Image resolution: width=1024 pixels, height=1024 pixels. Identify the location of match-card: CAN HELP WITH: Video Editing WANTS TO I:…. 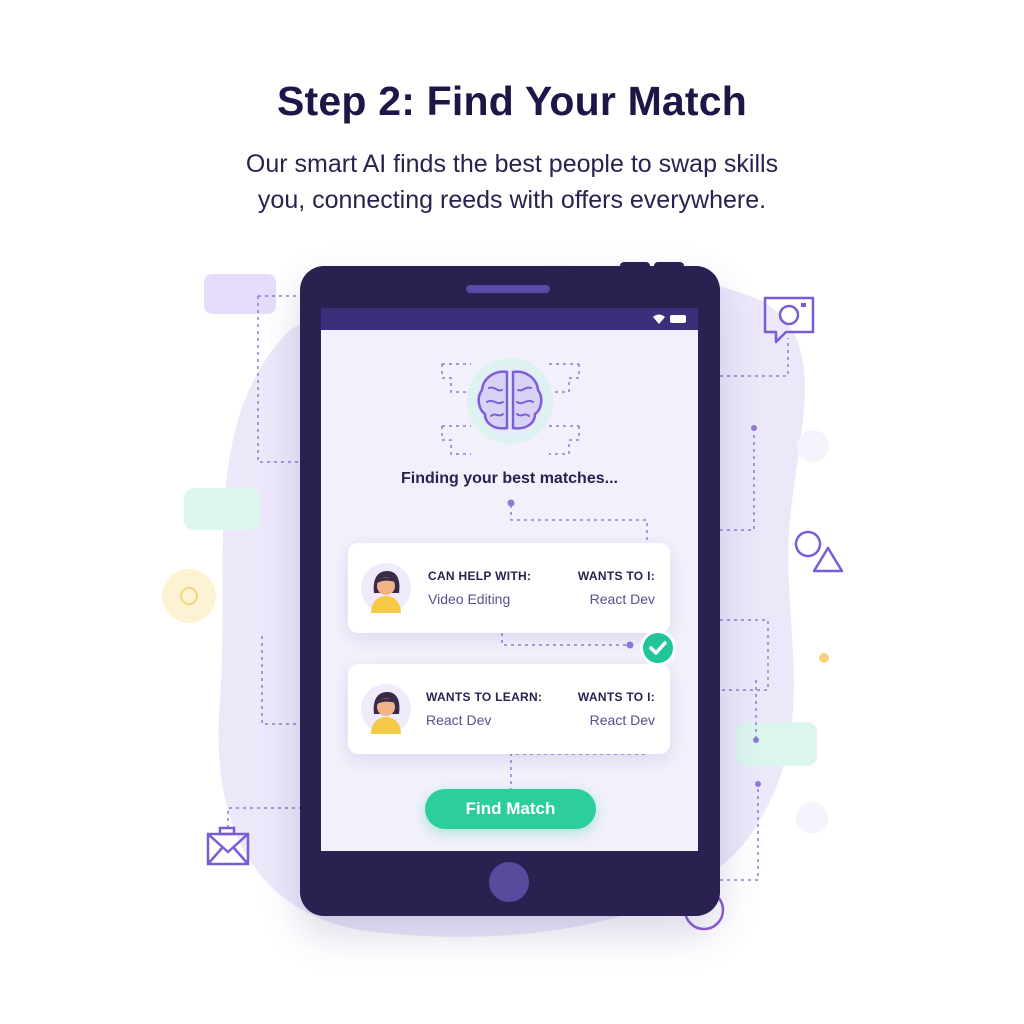
(509, 588).